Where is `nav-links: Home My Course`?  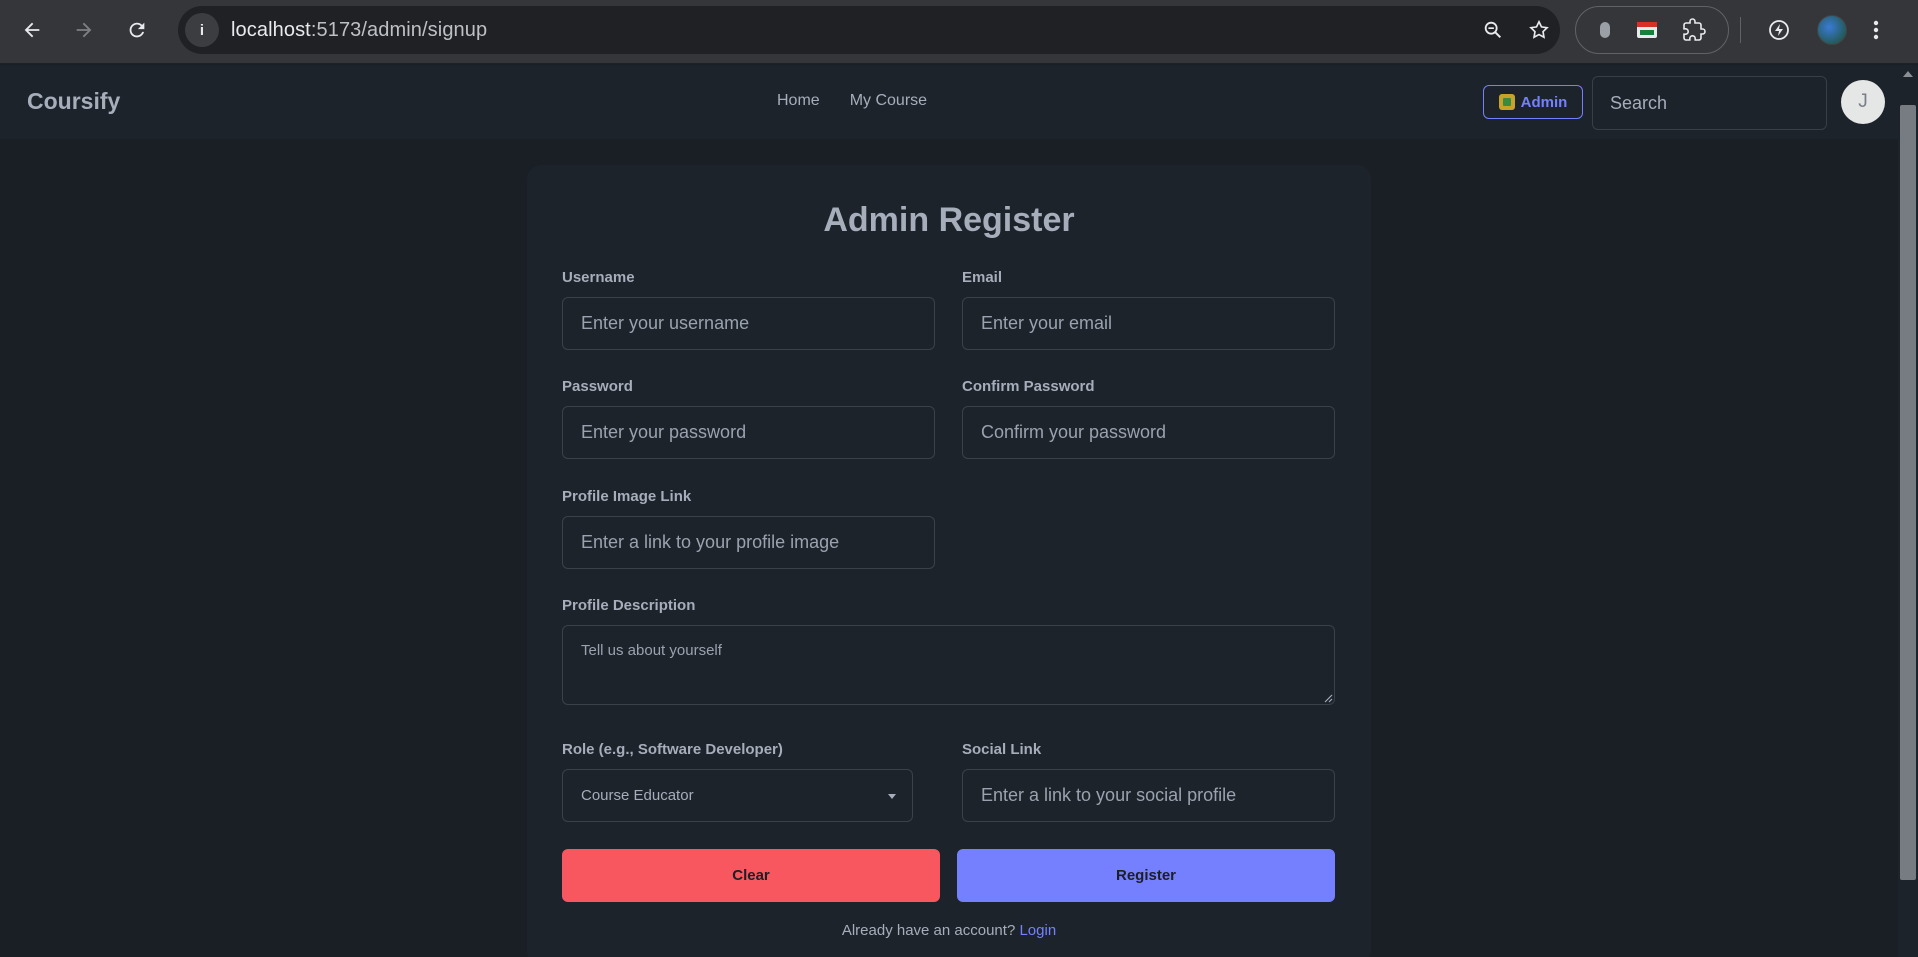
nav-links: Home My Course is located at coordinates (852, 101).